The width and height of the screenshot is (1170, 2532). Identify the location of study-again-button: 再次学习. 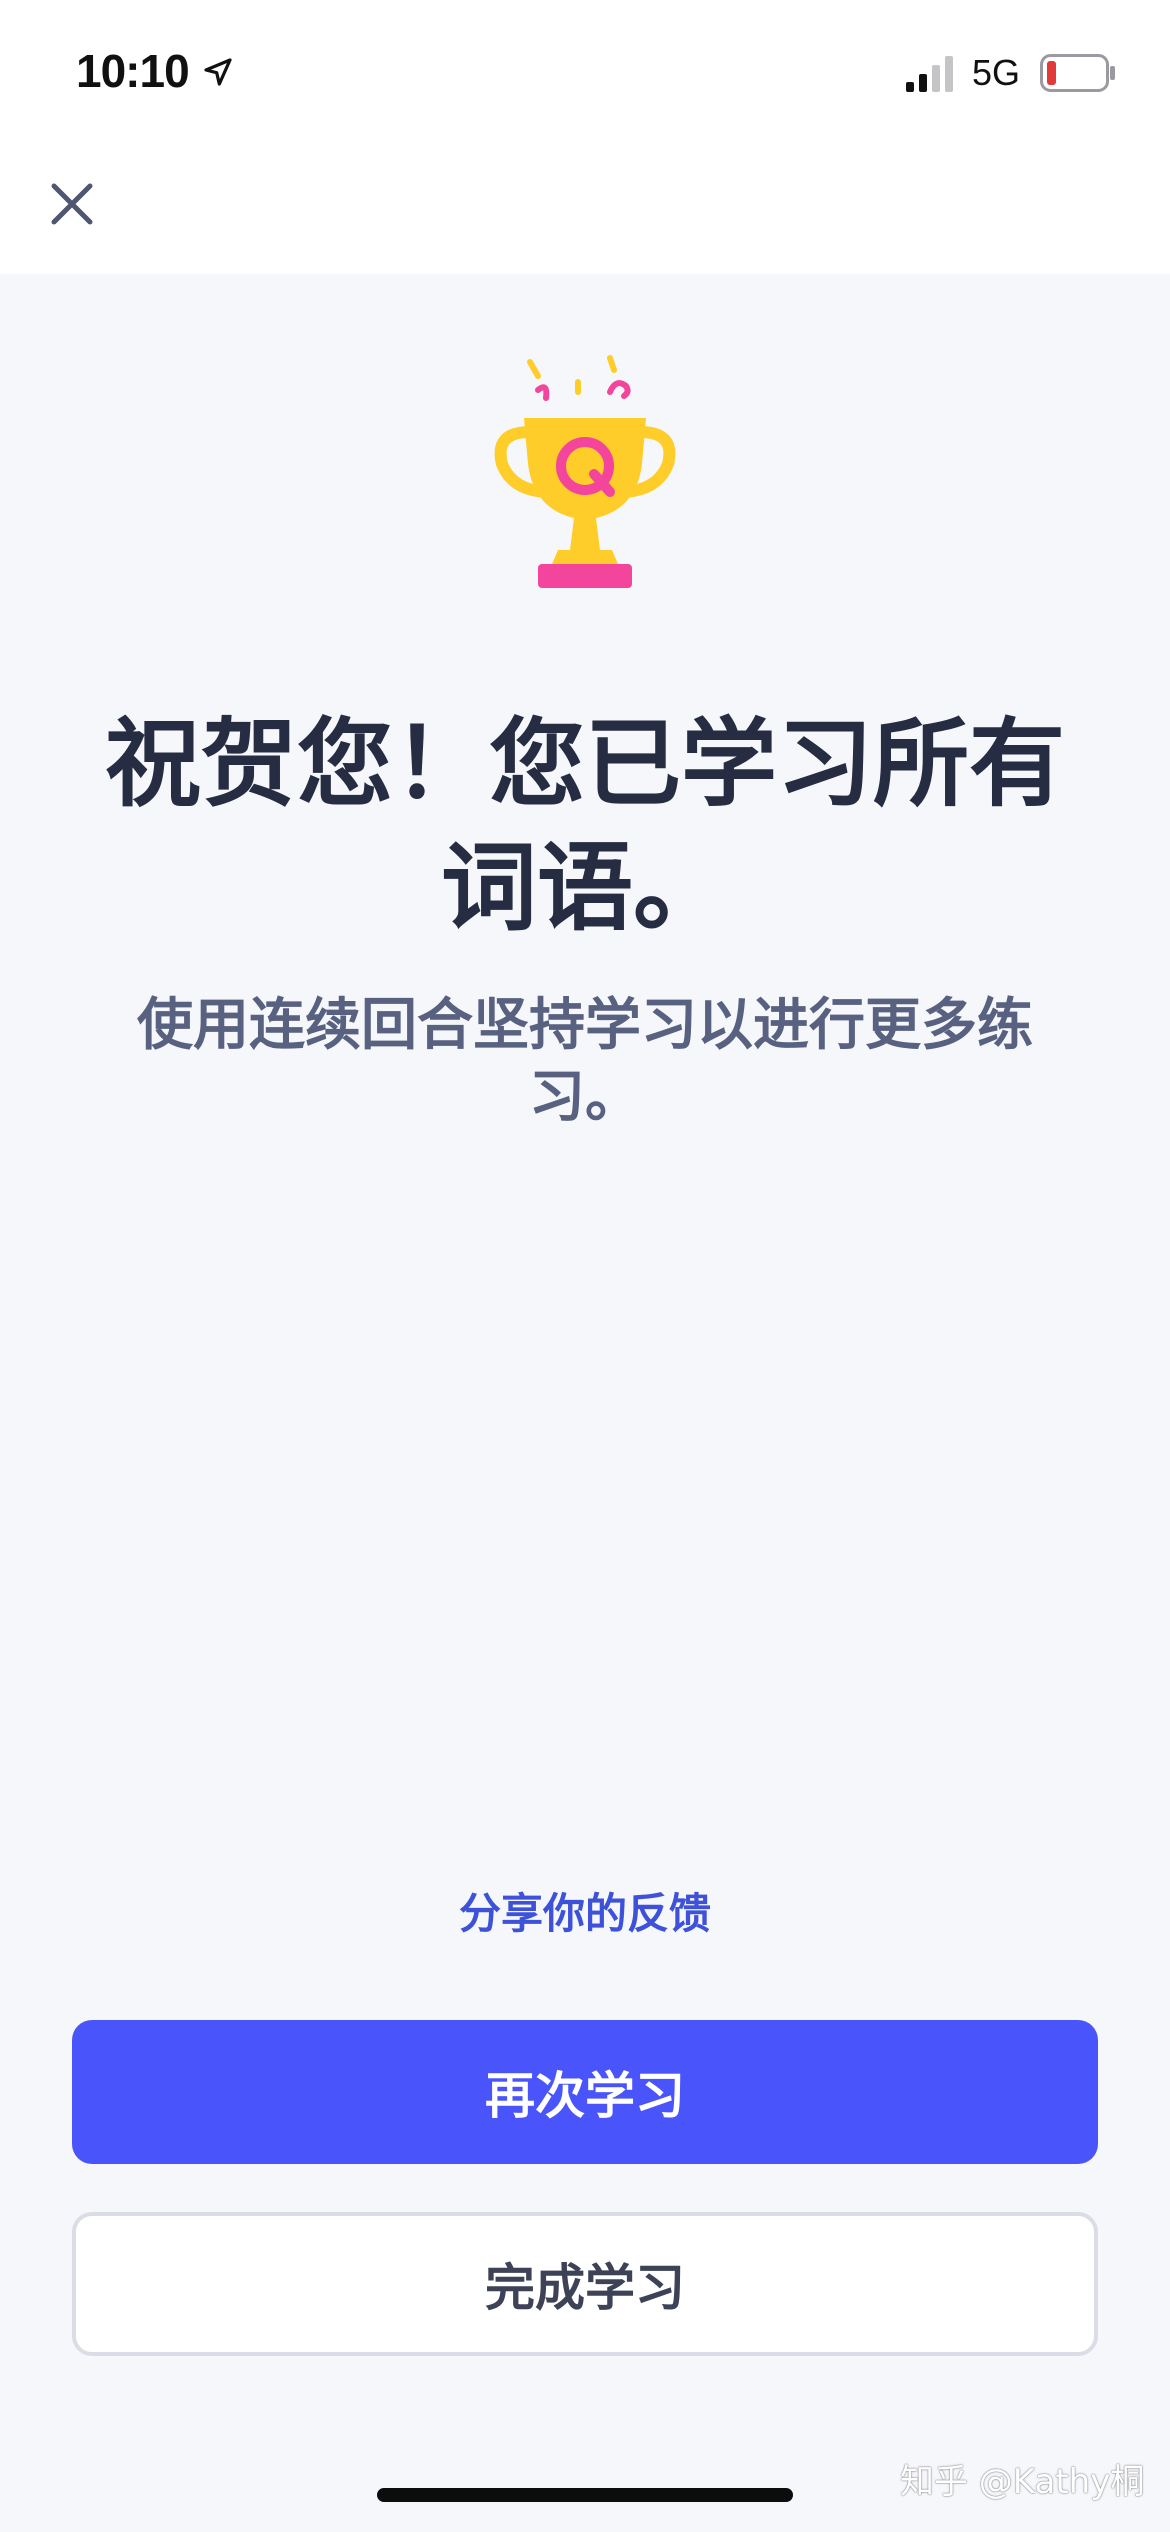
(585, 2092).